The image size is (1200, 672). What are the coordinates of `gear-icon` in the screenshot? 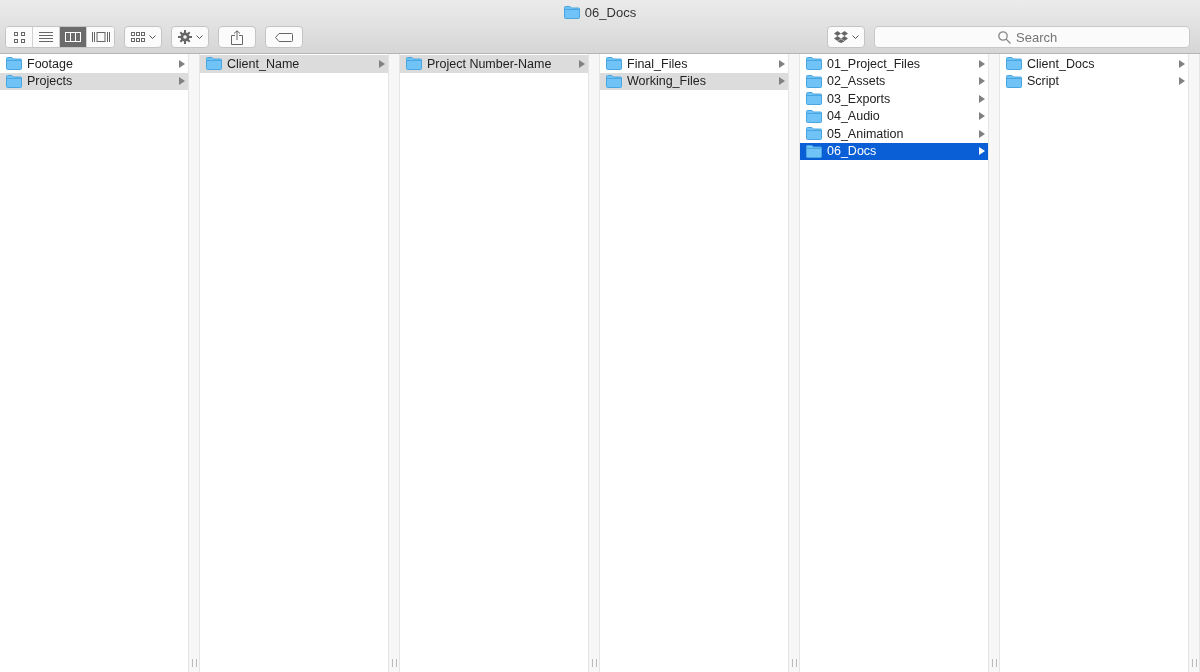 It's located at (184, 37).